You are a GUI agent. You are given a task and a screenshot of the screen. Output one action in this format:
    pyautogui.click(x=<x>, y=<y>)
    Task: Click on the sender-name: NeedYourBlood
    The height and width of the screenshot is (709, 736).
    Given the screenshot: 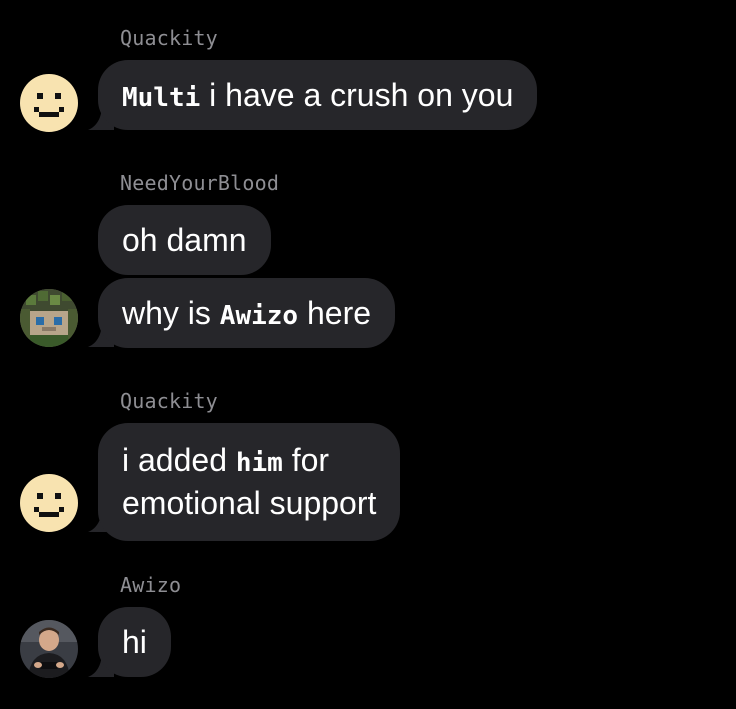 What is the action you would take?
    pyautogui.click(x=200, y=183)
    